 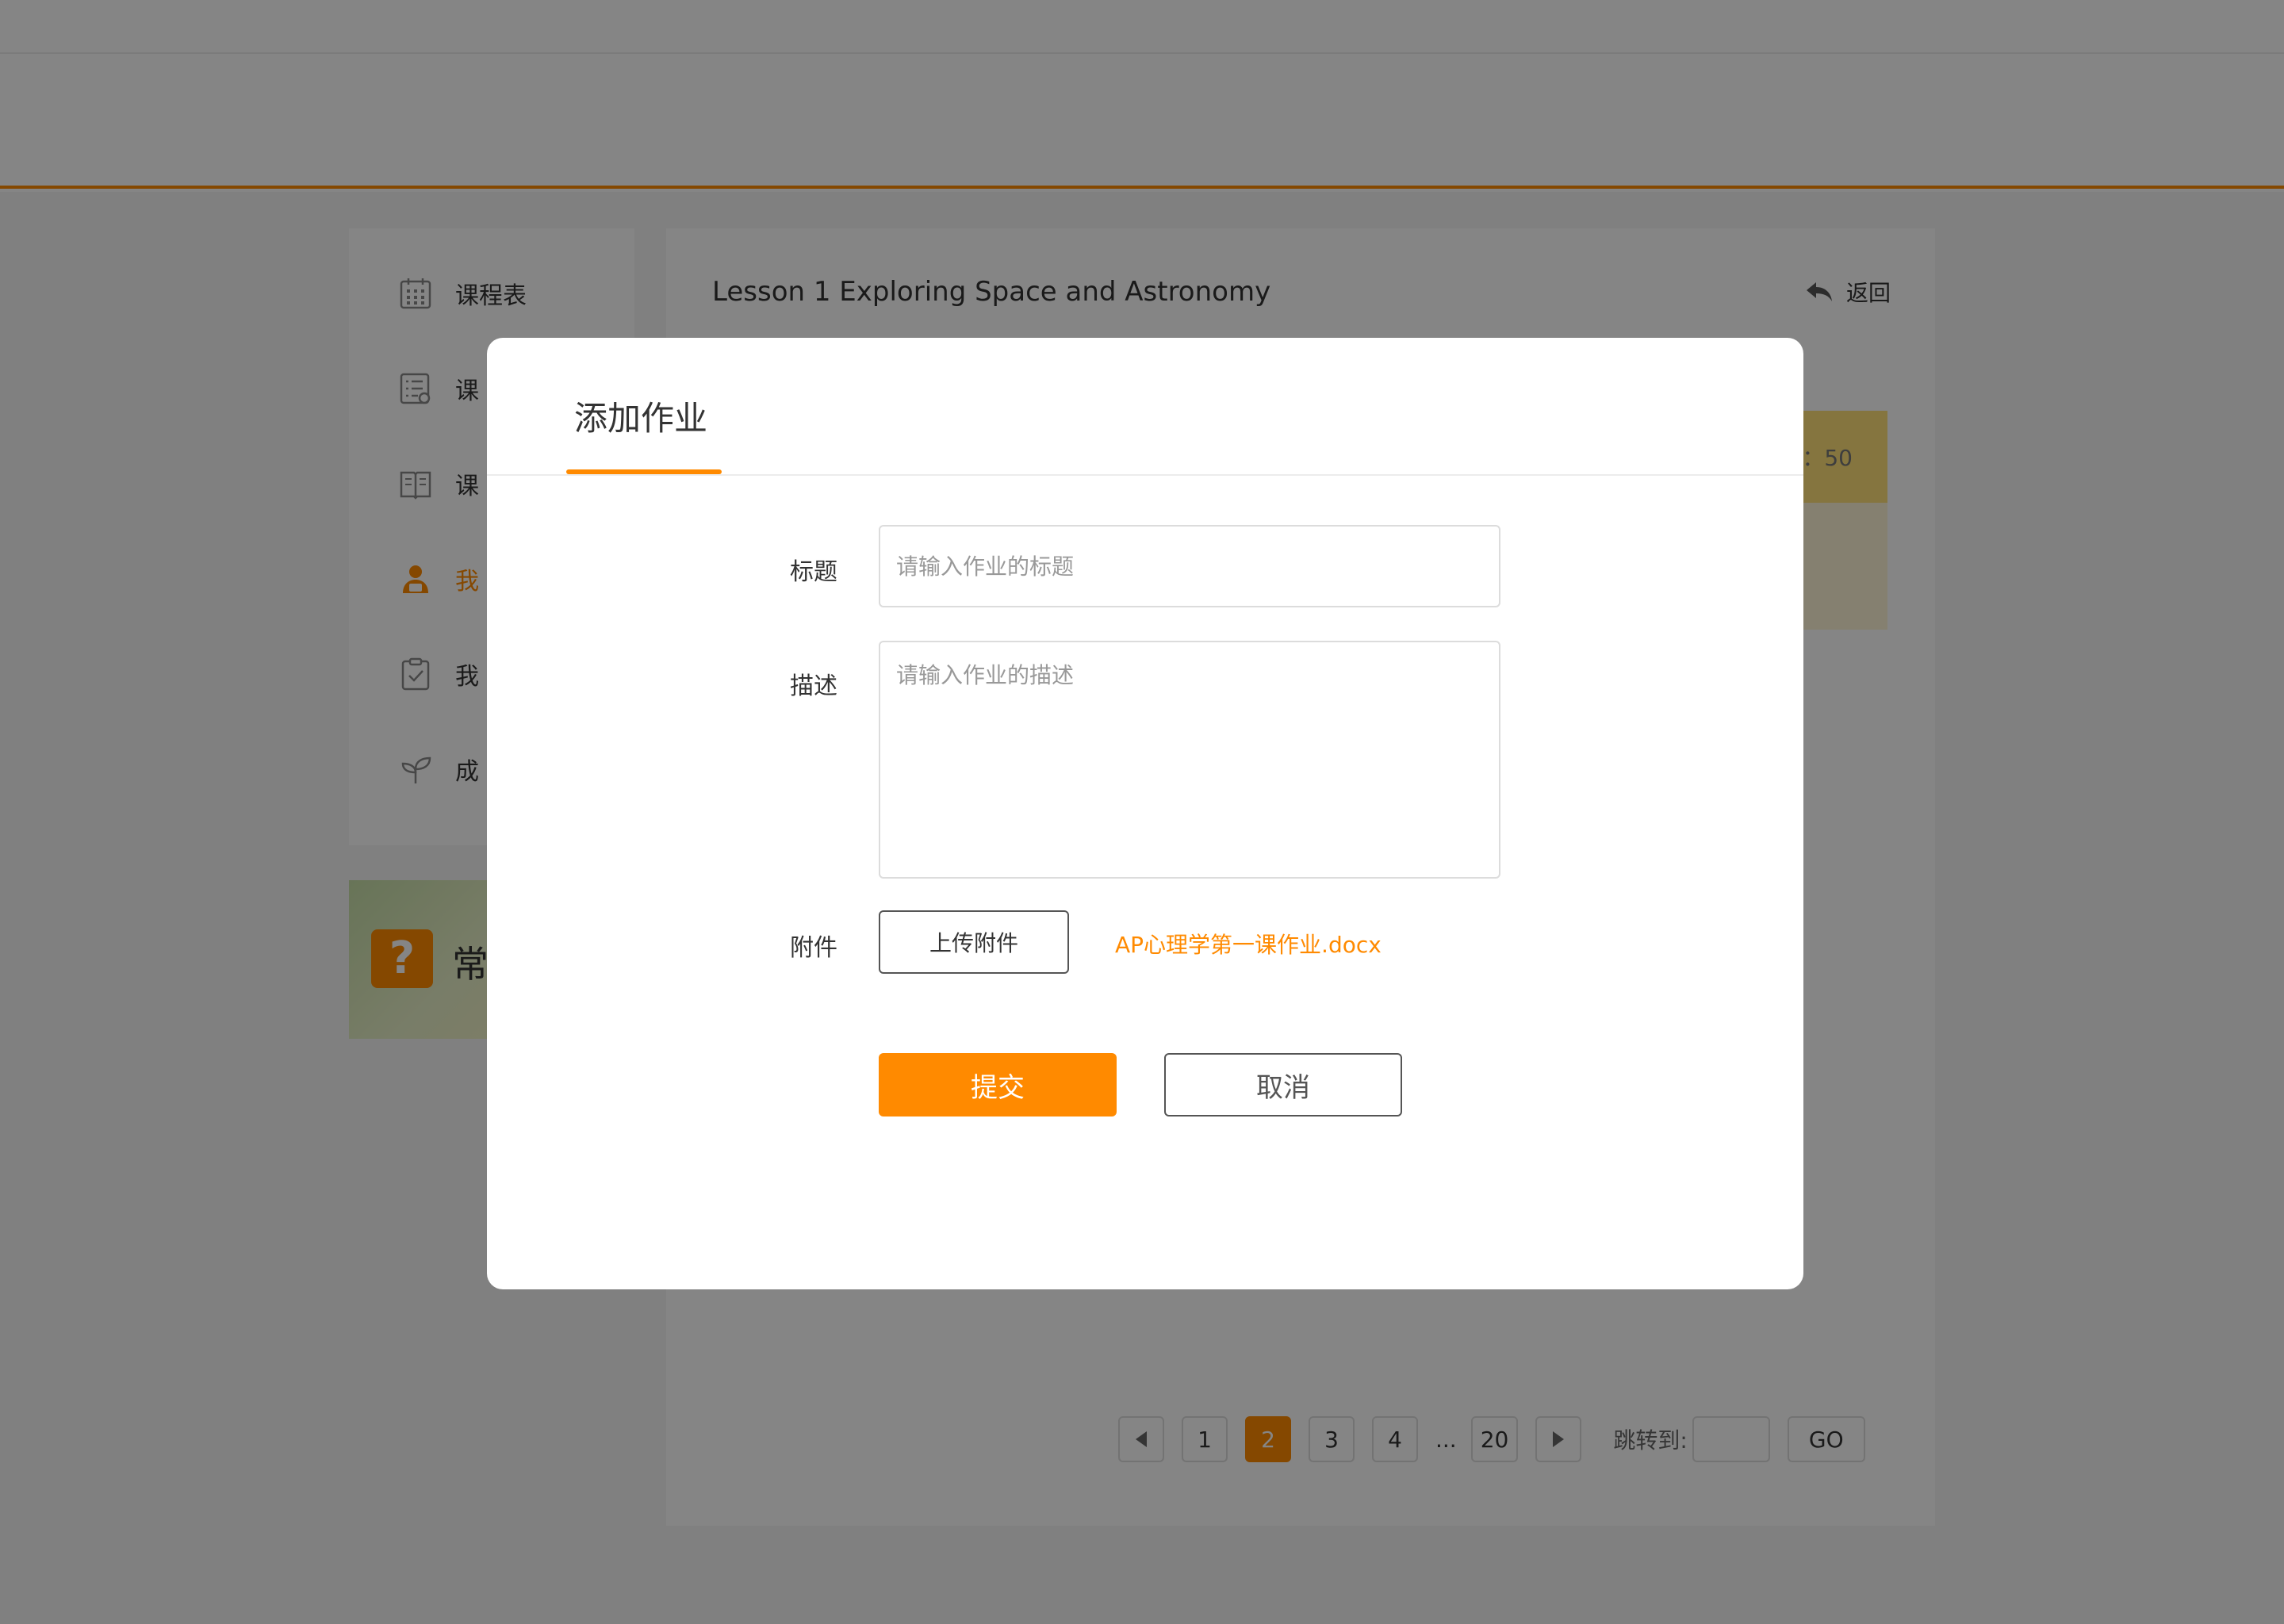 I want to click on tab-underline, so click(x=644, y=472).